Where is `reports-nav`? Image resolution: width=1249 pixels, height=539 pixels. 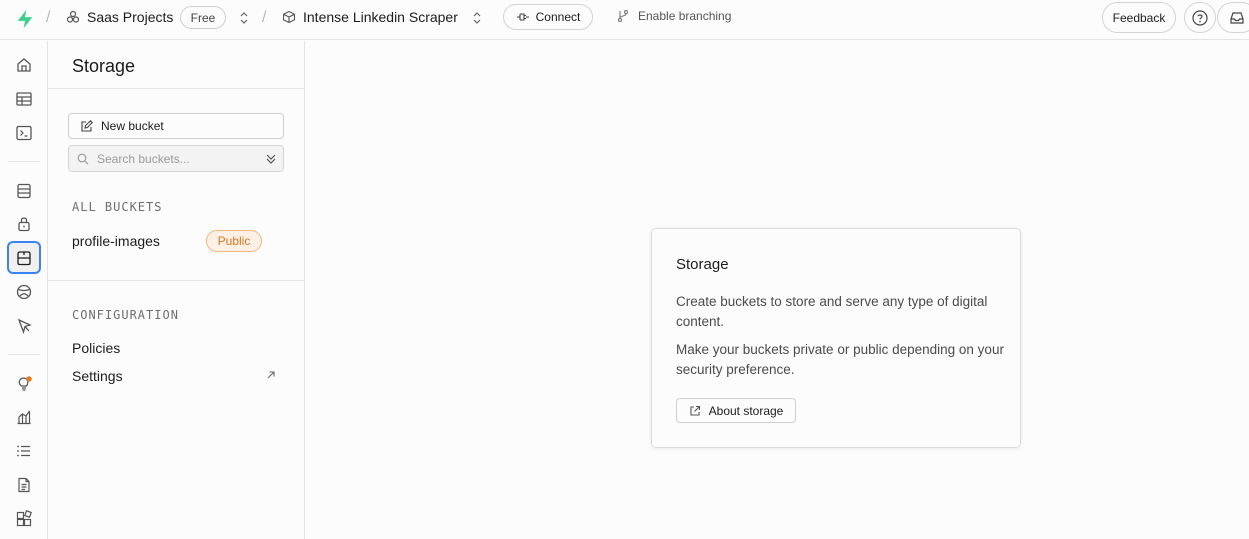 reports-nav is located at coordinates (24, 416).